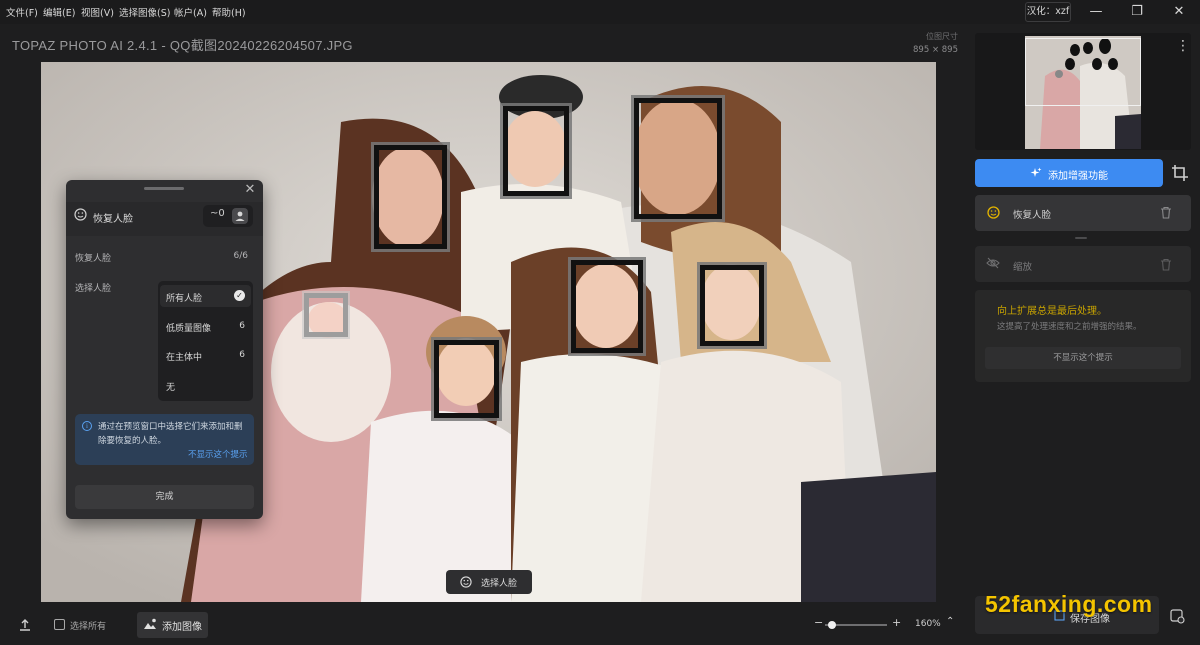 The image size is (1200, 645). I want to click on feature-restore-face, so click(1083, 213).